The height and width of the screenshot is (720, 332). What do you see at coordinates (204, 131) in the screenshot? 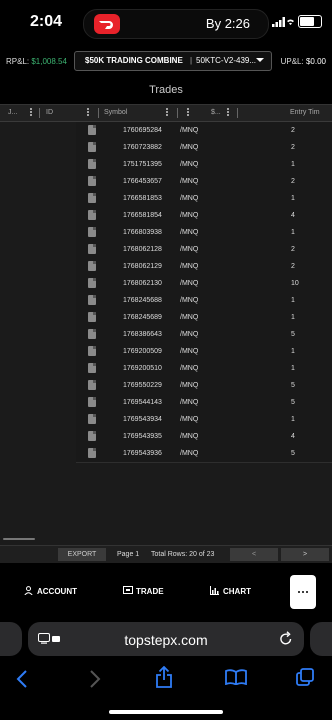
I see `table-row: 1760695284/MNQ 2` at bounding box center [204, 131].